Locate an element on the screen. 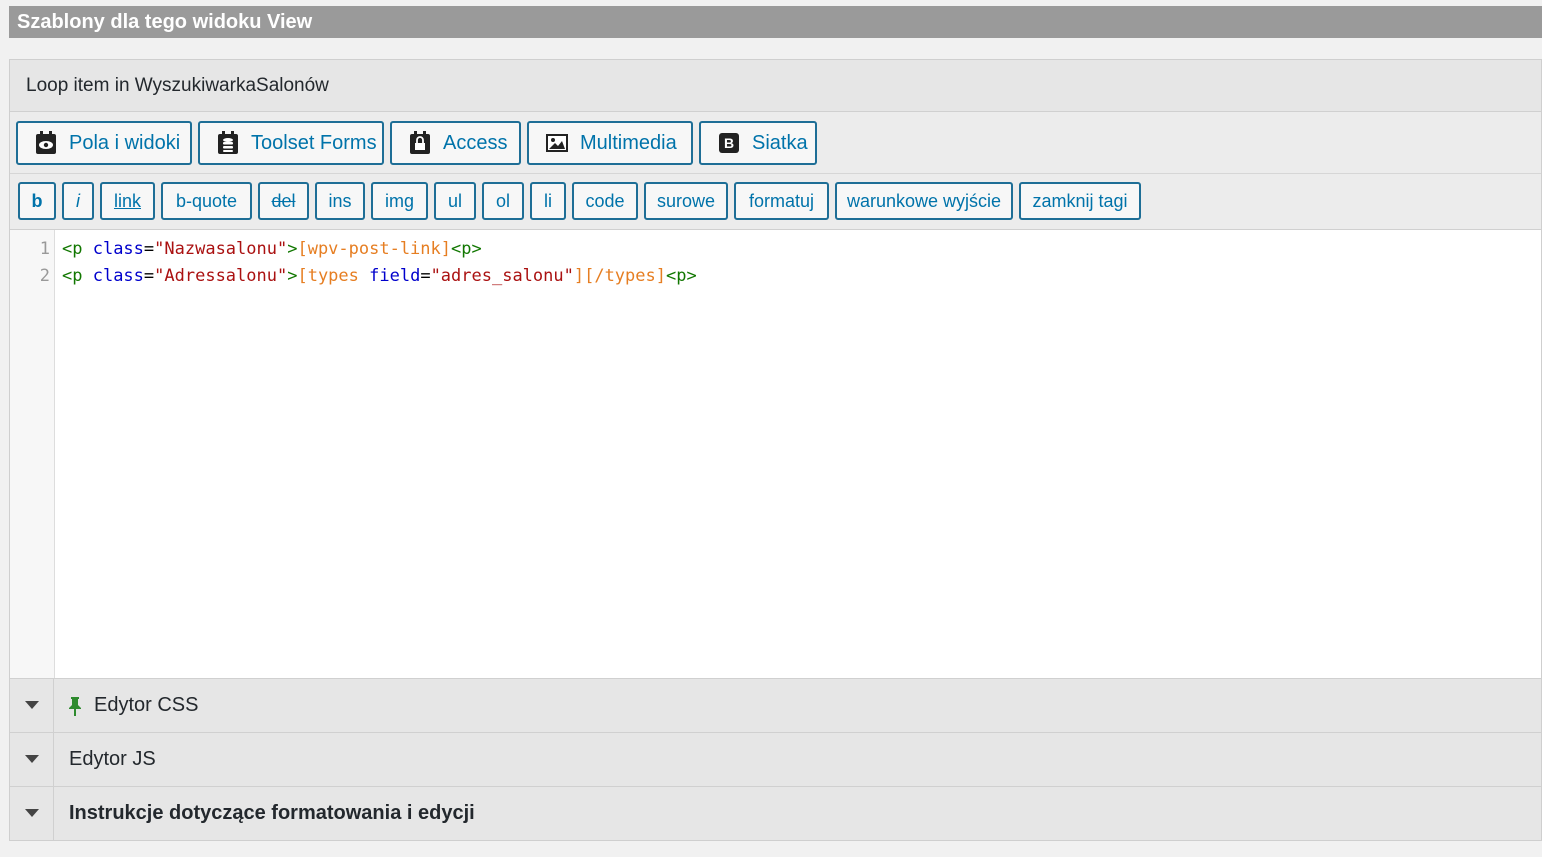  button-label: Multimedia is located at coordinates (628, 142).